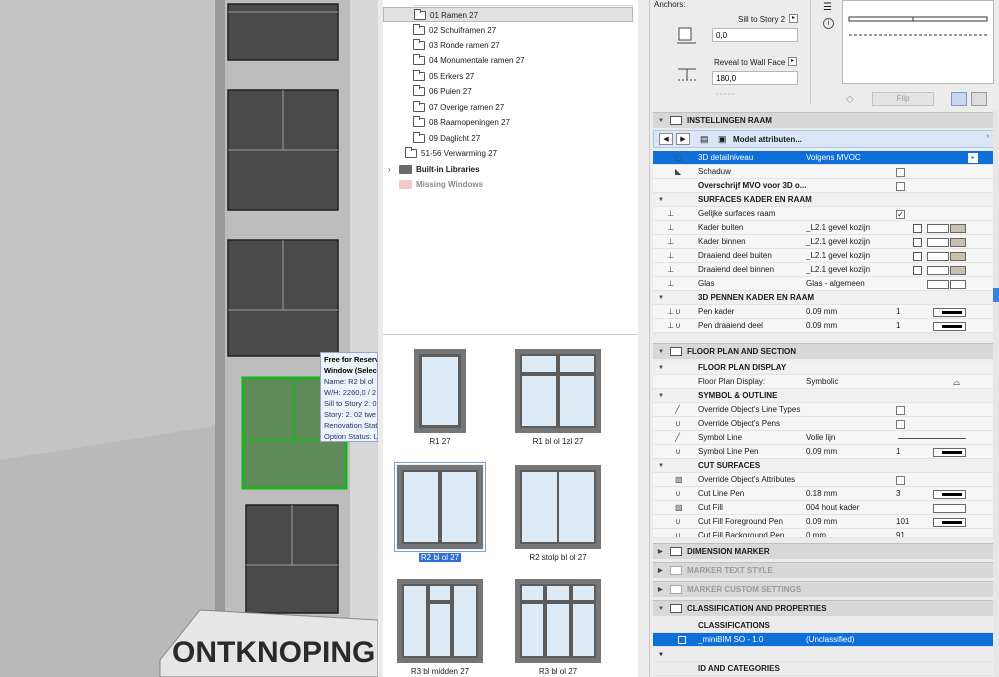 Image resolution: width=999 pixels, height=677 pixels. I want to click on preview-r2-stolp-bl-ol-27: R2 stolp bl ol 27, so click(558, 513).